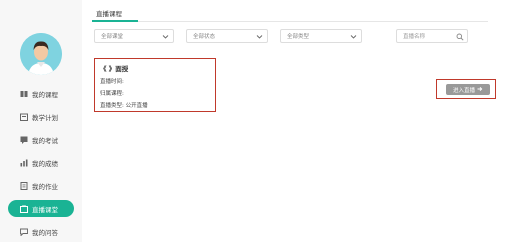 This screenshot has height=242, width=508. Describe the element at coordinates (155, 85) in the screenshot. I see `live-item-card: 《 》面授 直播时间: 归属课程: 直播类型: 公开直播` at that location.